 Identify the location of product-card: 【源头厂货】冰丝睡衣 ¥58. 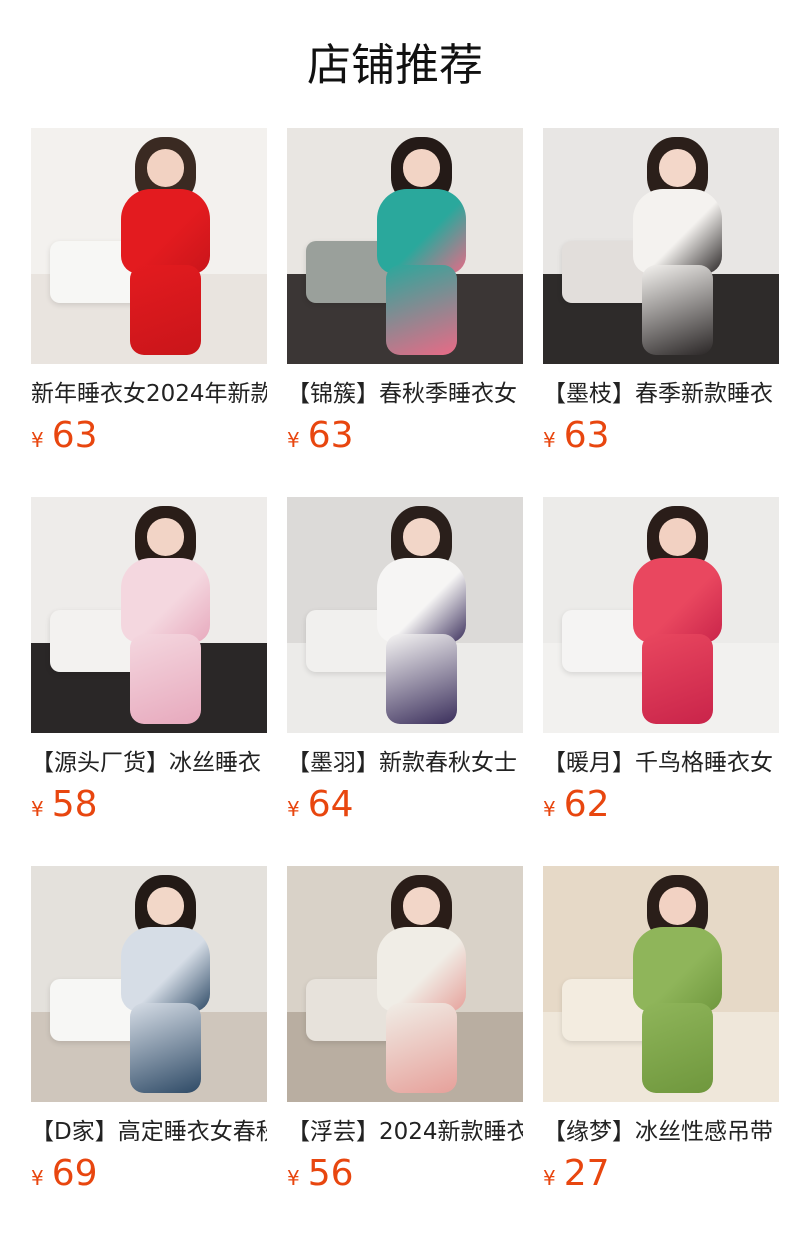
(149, 681).